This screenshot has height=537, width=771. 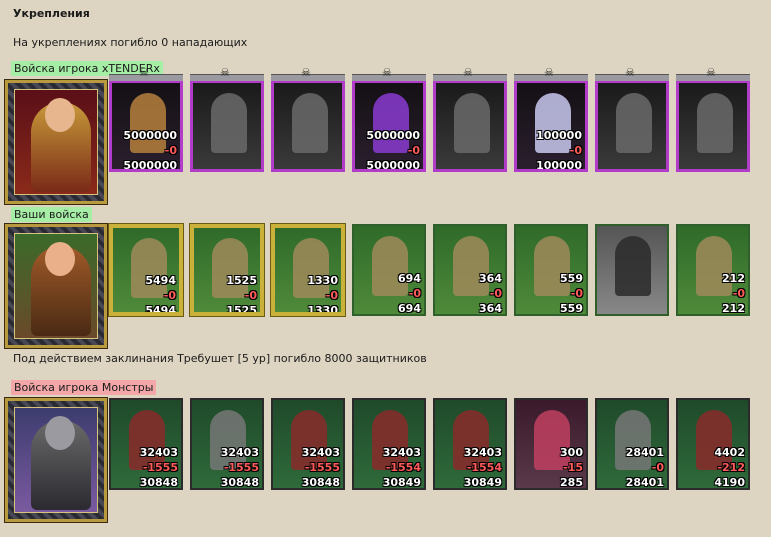 I want to click on unit-remaining-count: 1330, so click(x=322, y=310).